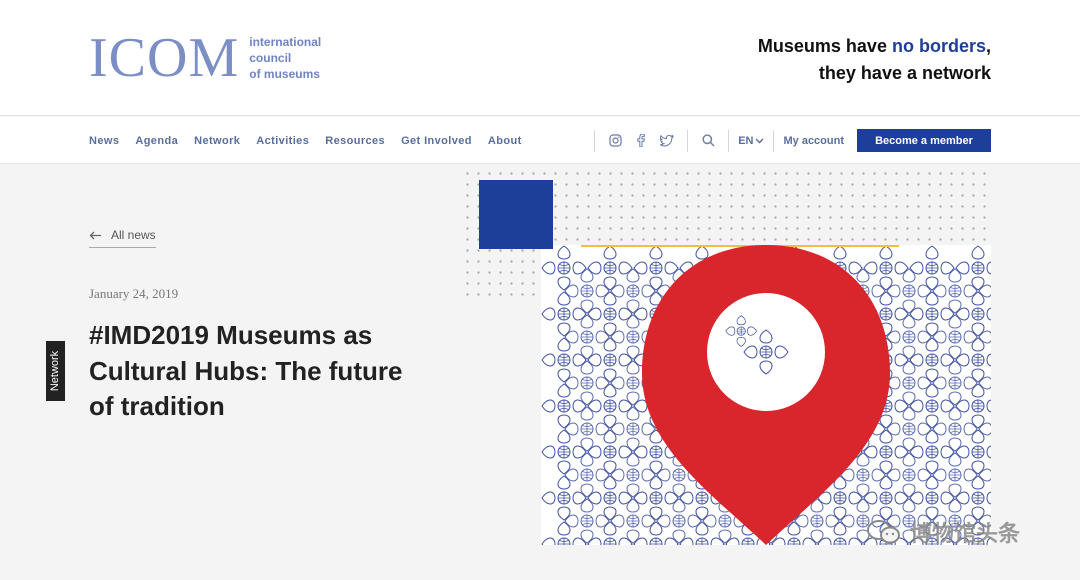 The height and width of the screenshot is (580, 1080). Describe the element at coordinates (284, 74) in the screenshot. I see `logo-subtitle-line-3: of museums` at that location.